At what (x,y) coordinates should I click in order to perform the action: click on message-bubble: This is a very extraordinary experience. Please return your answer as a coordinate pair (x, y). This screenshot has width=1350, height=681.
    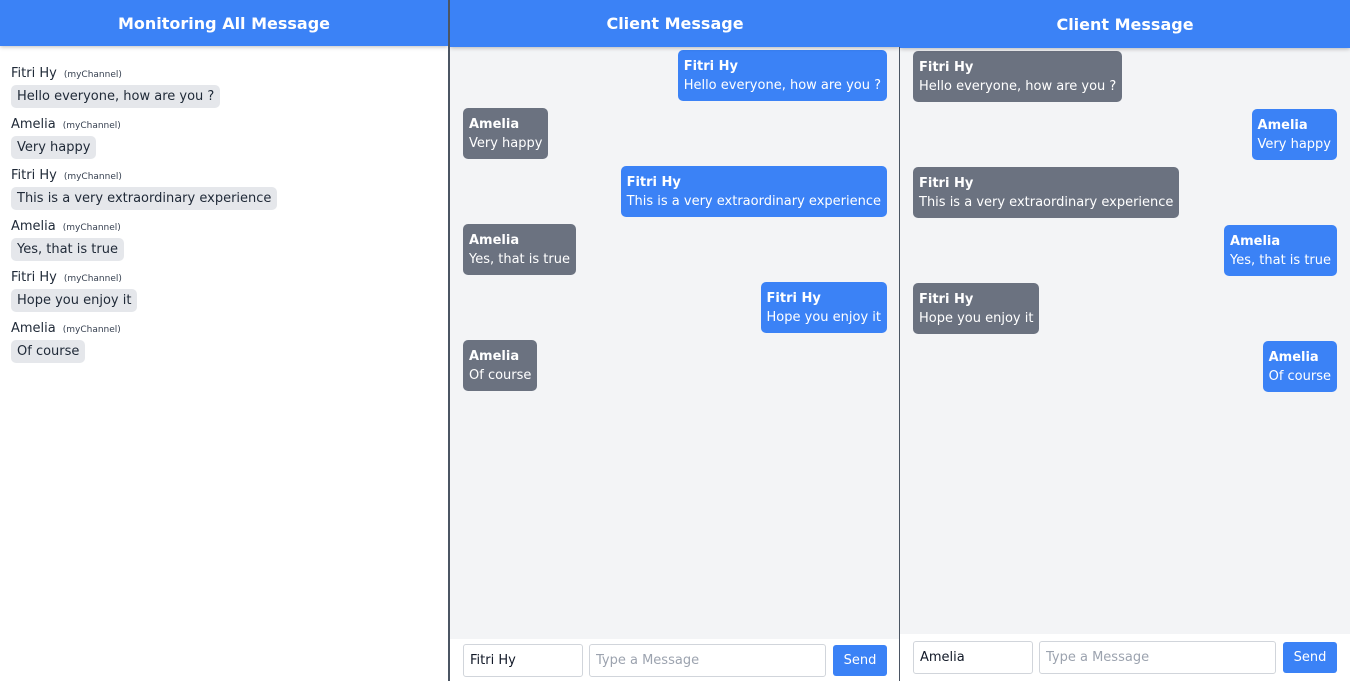
    Looking at the image, I should click on (144, 198).